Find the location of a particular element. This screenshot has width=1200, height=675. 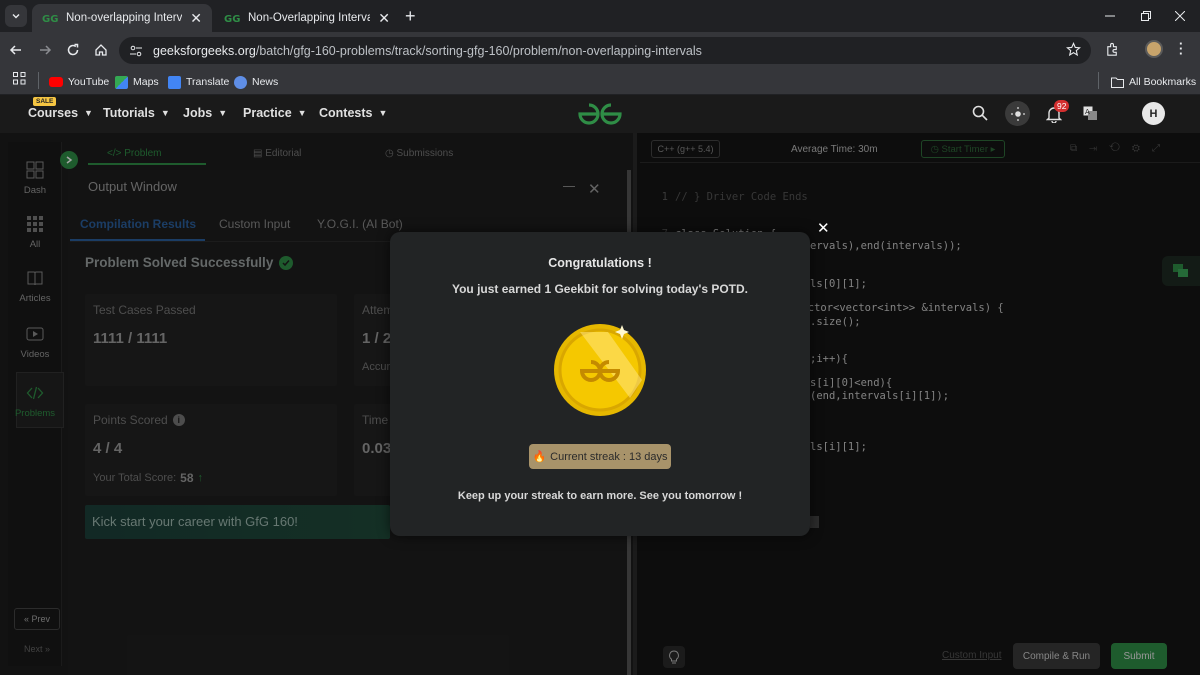

bookmark-label: Translate is located at coordinates (208, 82).